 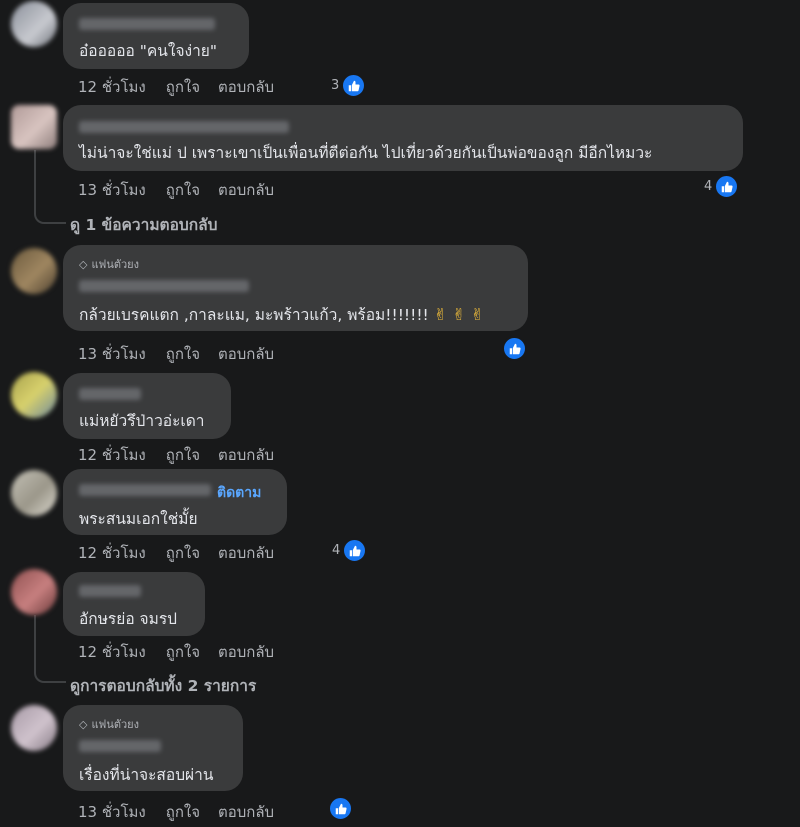 I want to click on comment-bubble: ◇ แฟนตัวยง เรื่องที่น่าจะสอบผ่าน, so click(x=153, y=748).